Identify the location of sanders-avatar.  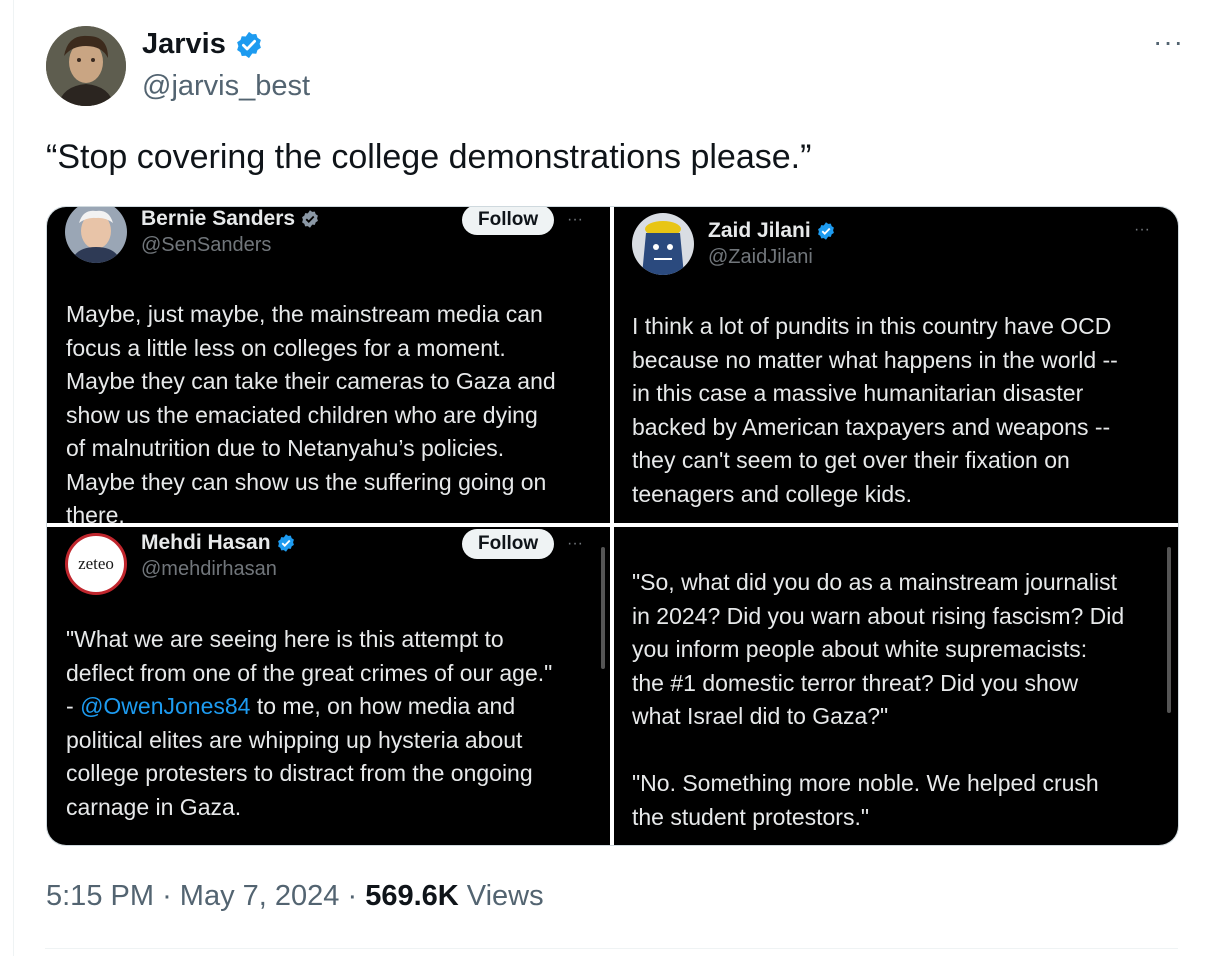
(96, 235).